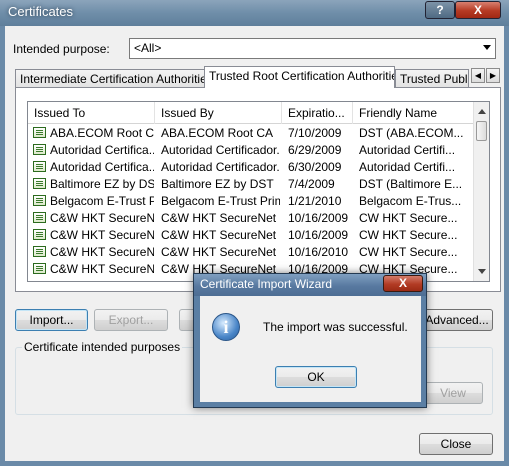 The image size is (509, 466). What do you see at coordinates (102, 184) in the screenshot?
I see `cell-issued-to: Baltimore EZ by DST` at bounding box center [102, 184].